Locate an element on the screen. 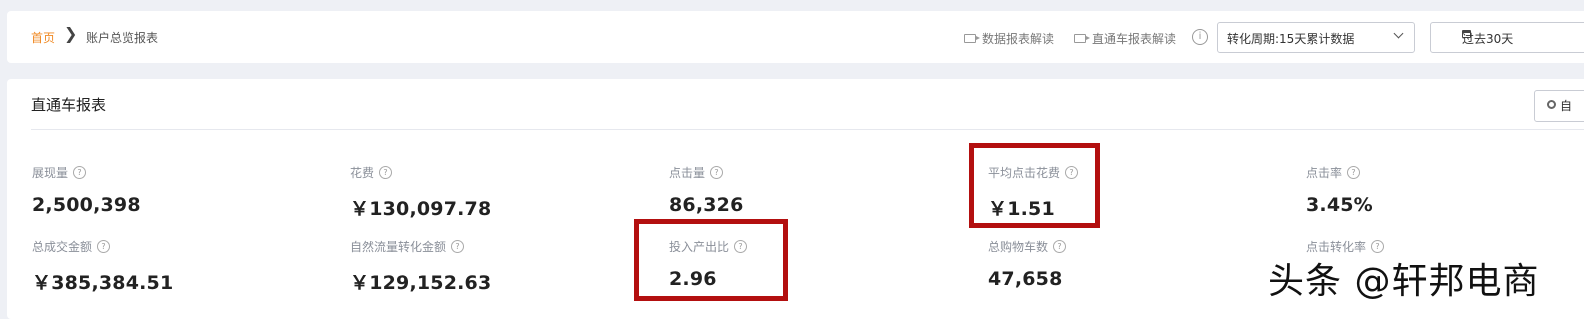 The width and height of the screenshot is (1584, 319). metric-ctr: 点击率? 3.45% is located at coordinates (1339, 190).